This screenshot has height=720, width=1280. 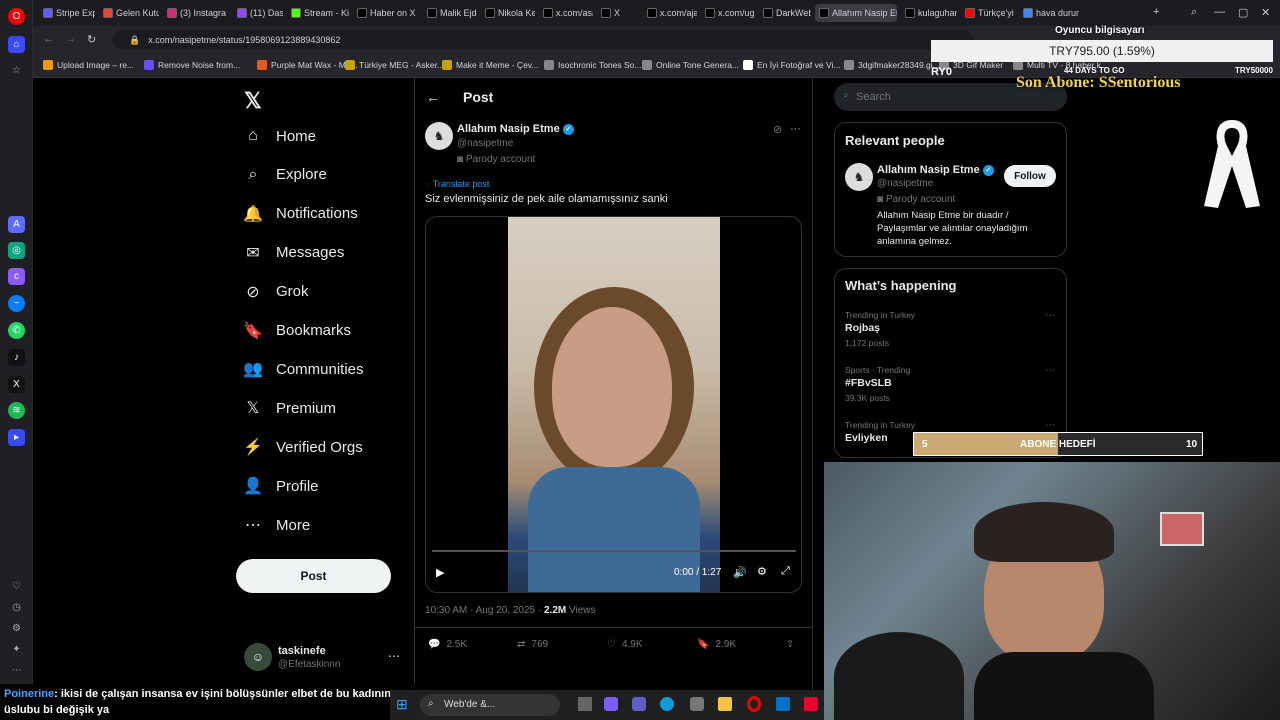 What do you see at coordinates (16, 44) in the screenshot?
I see `home-icon: ⌂` at bounding box center [16, 44].